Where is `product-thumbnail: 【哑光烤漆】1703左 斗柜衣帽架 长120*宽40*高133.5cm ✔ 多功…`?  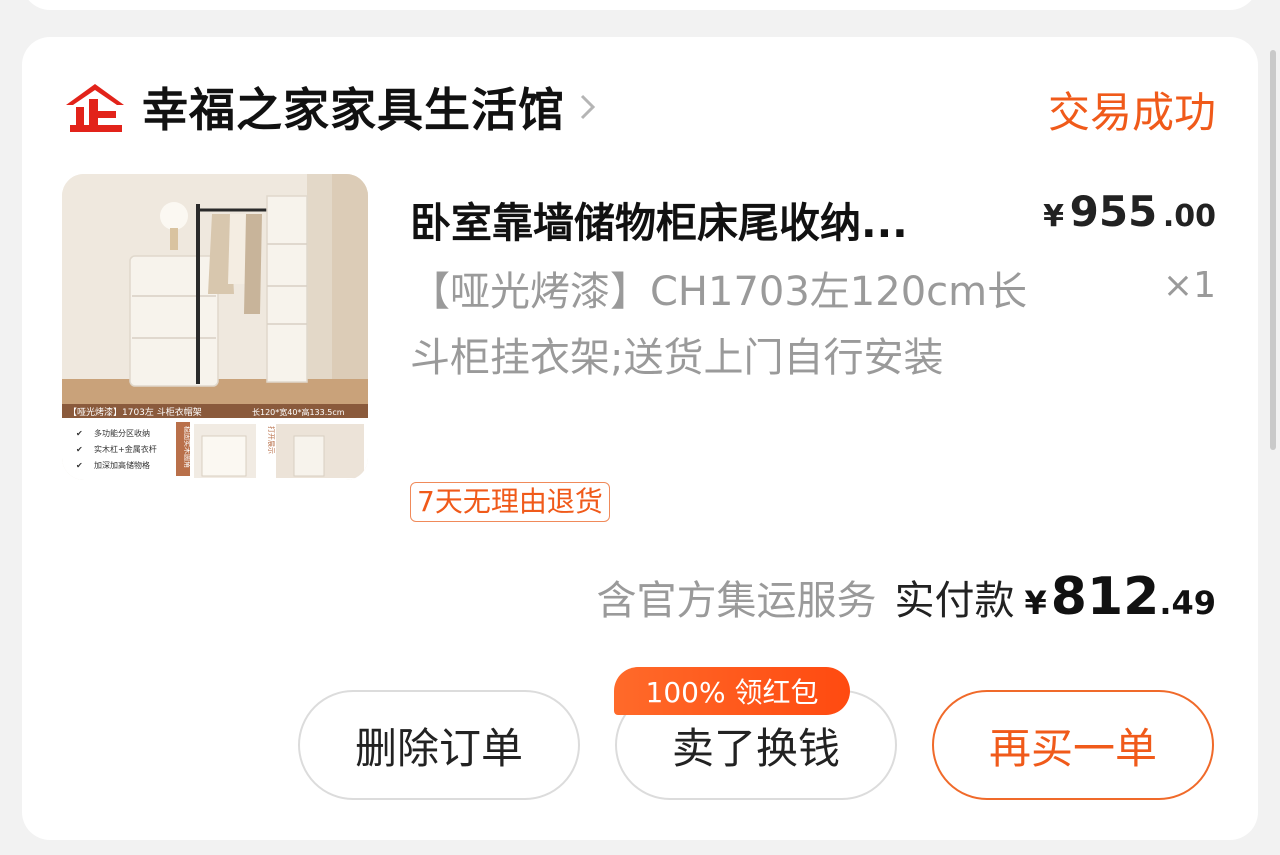
product-thumbnail: 【哑光烤漆】1703左 斗柜衣帽架 长120*宽40*高133.5cm ✔ 多功… is located at coordinates (215, 327).